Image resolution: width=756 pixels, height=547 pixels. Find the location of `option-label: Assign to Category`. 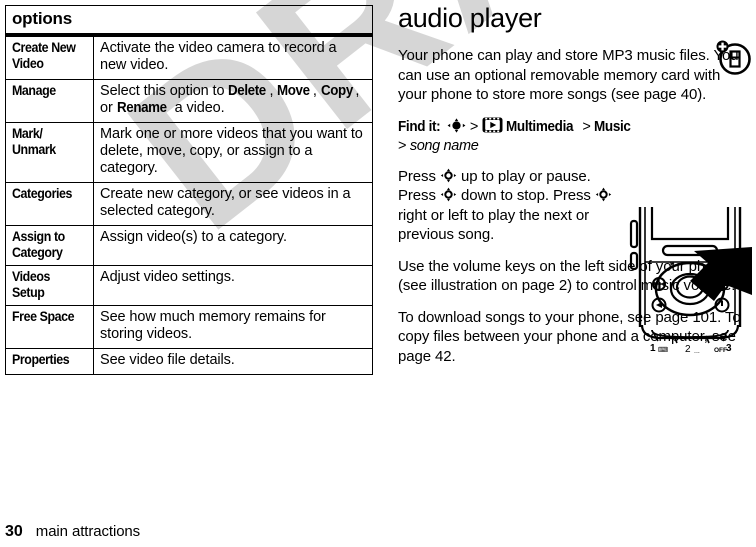

option-label: Assign to Category is located at coordinates (46, 245).